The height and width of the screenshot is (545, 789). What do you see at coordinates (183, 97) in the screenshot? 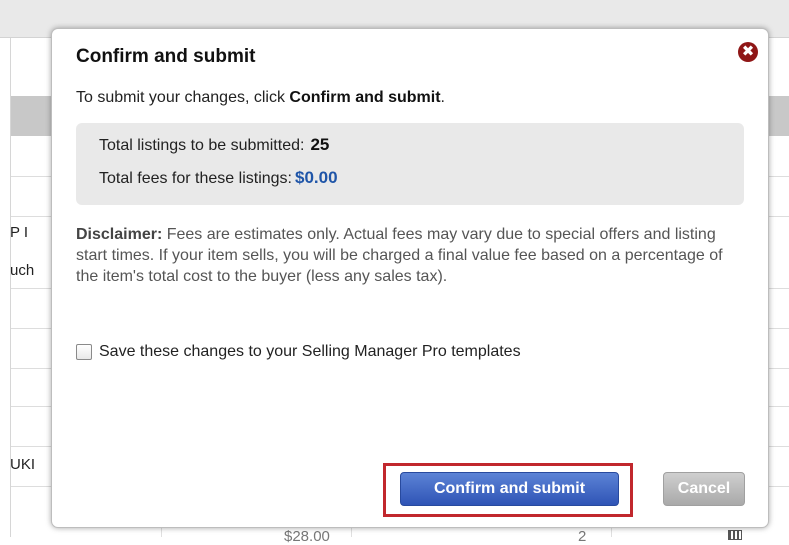
I see `instruction-prefix: To submit your changes, click` at bounding box center [183, 97].